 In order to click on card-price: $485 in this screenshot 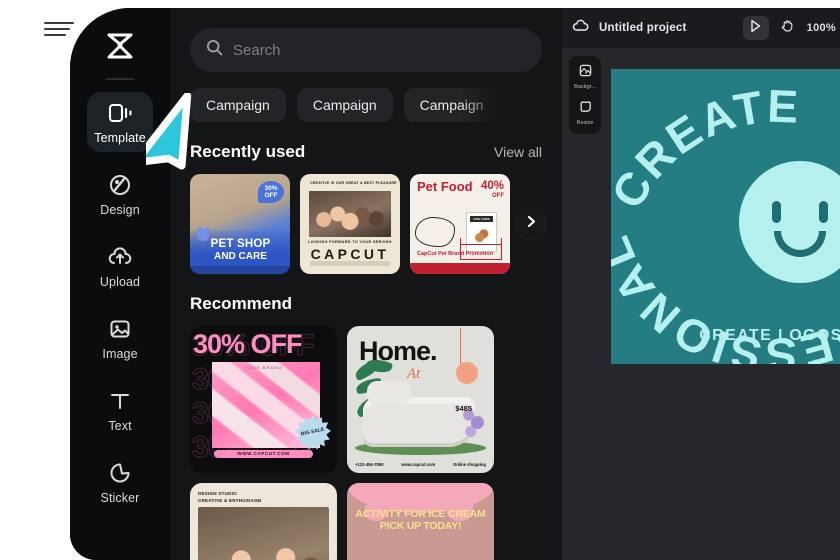, I will do `click(463, 408)`.